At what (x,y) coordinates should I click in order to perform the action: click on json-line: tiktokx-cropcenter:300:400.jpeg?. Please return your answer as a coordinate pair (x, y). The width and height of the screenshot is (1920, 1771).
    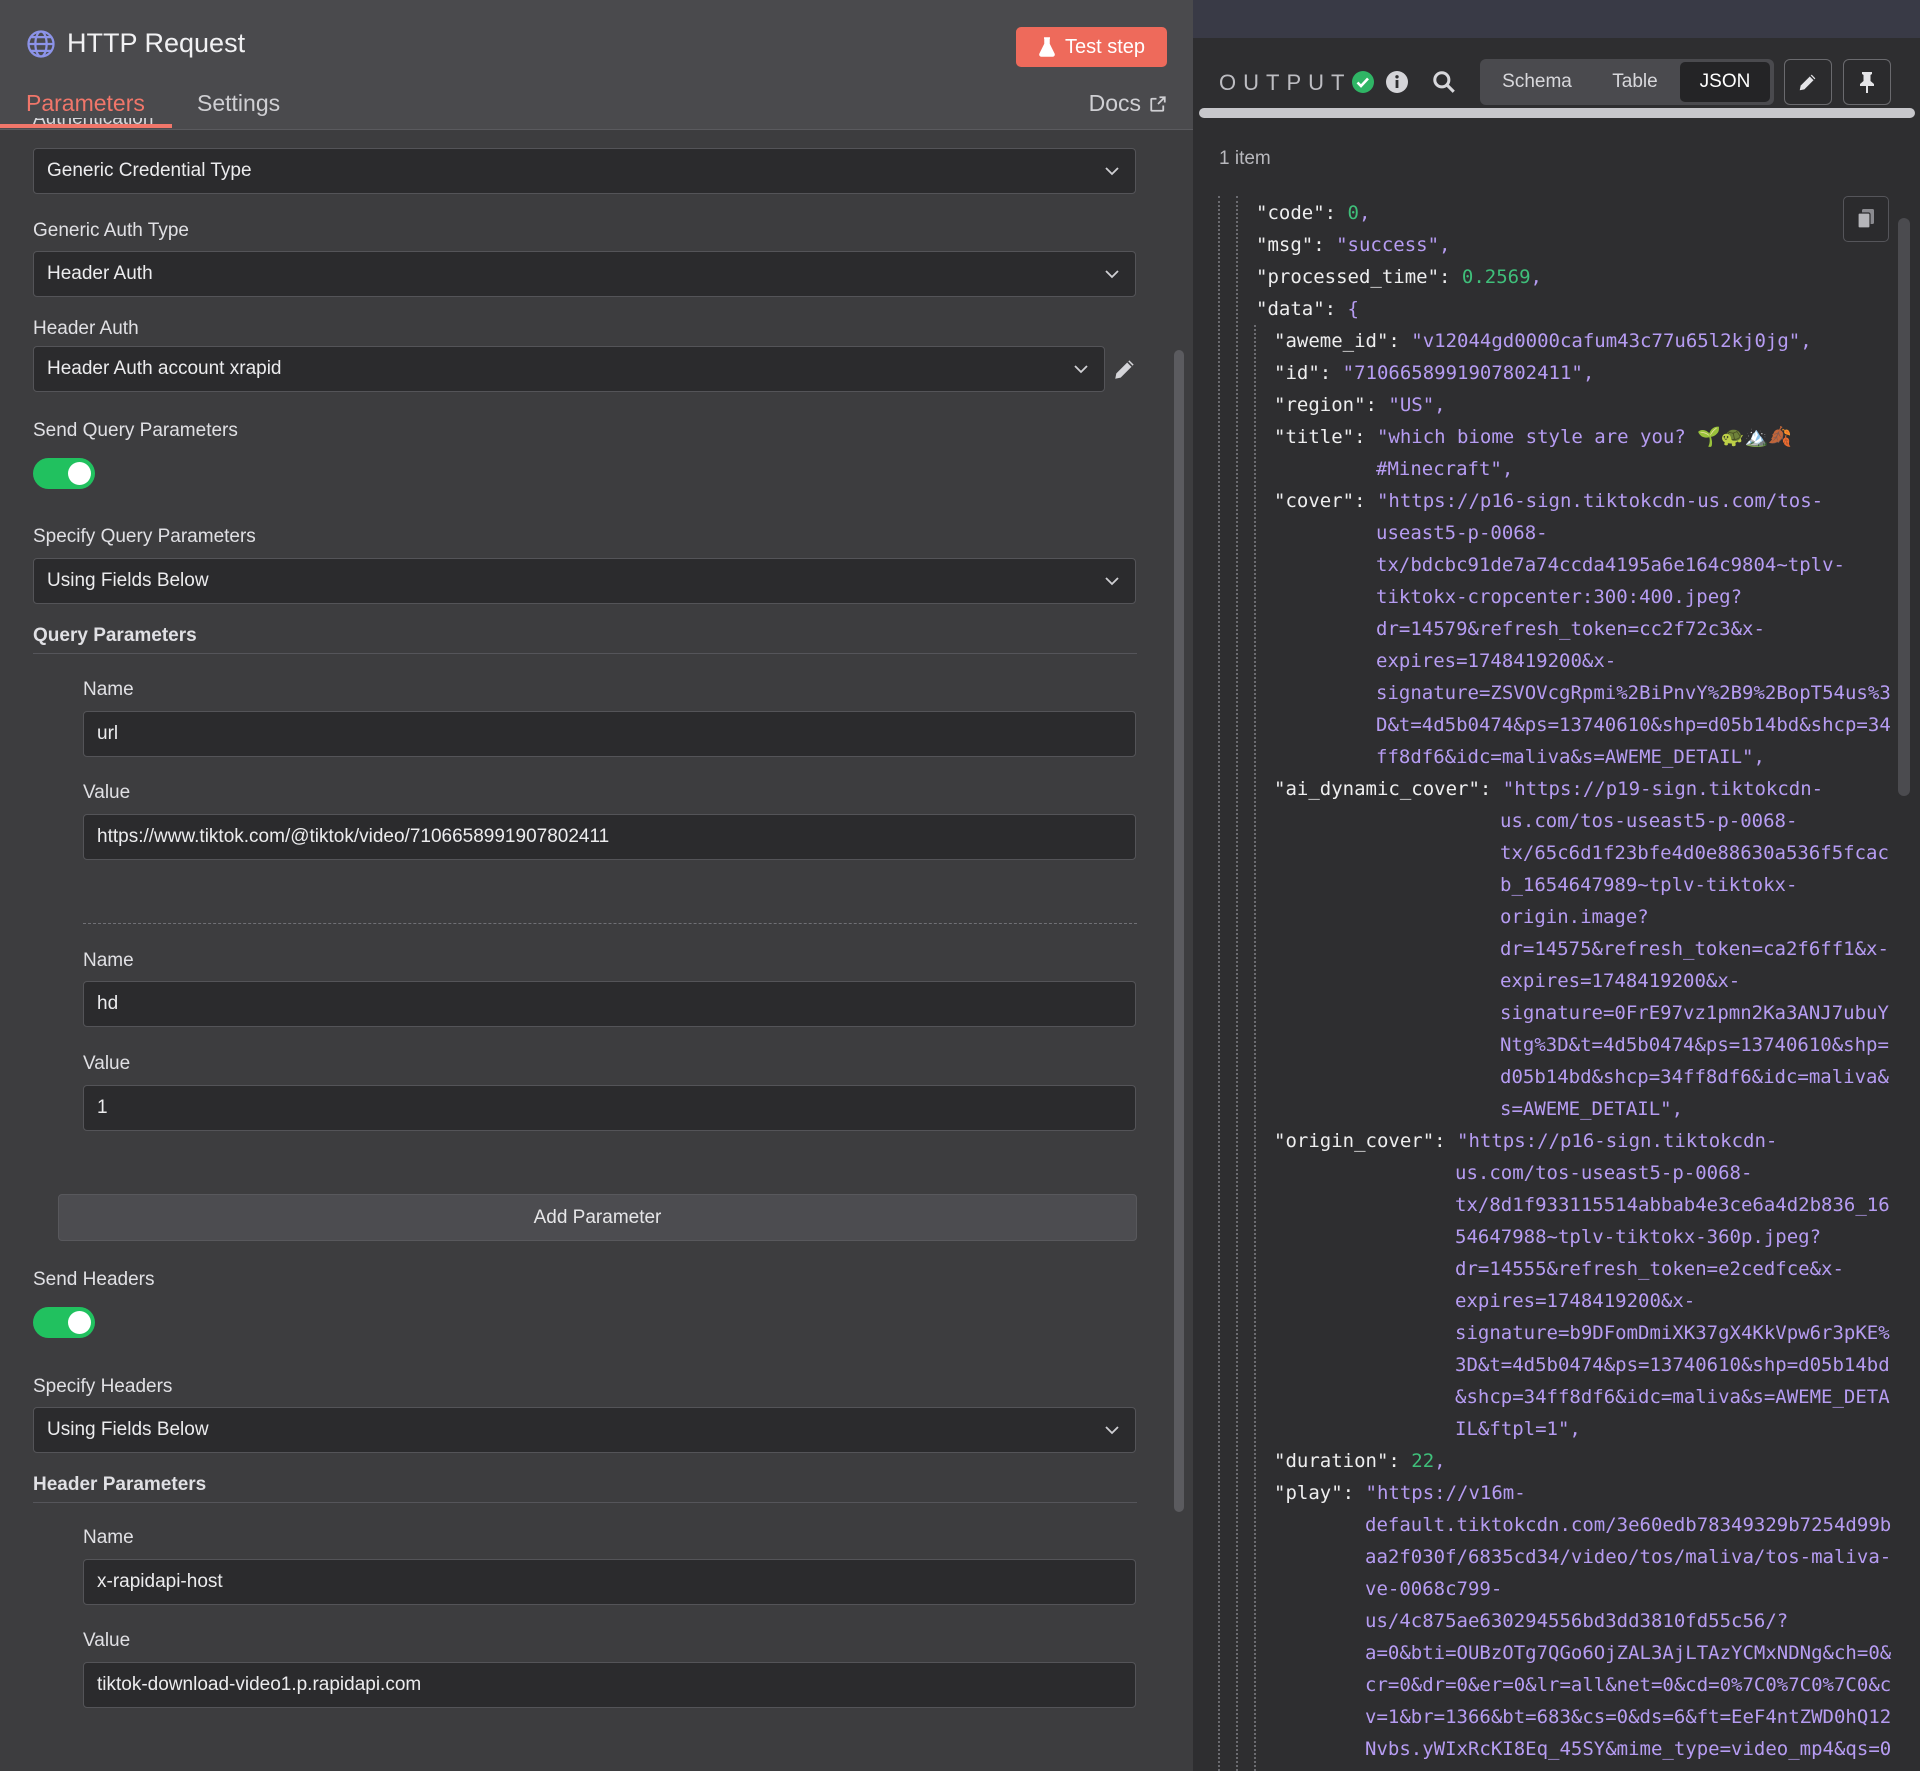
    Looking at the image, I should click on (1559, 597).